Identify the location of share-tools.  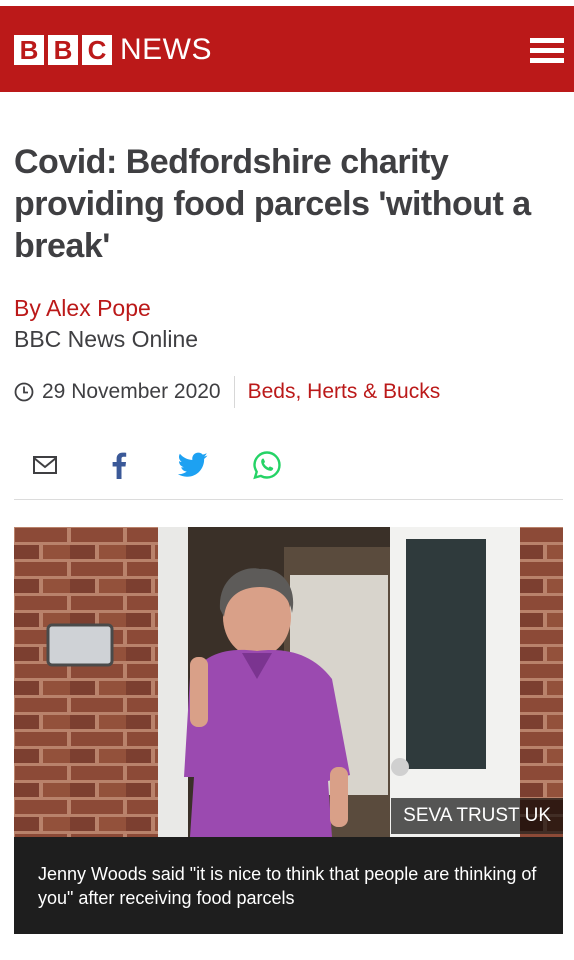
(178, 465).